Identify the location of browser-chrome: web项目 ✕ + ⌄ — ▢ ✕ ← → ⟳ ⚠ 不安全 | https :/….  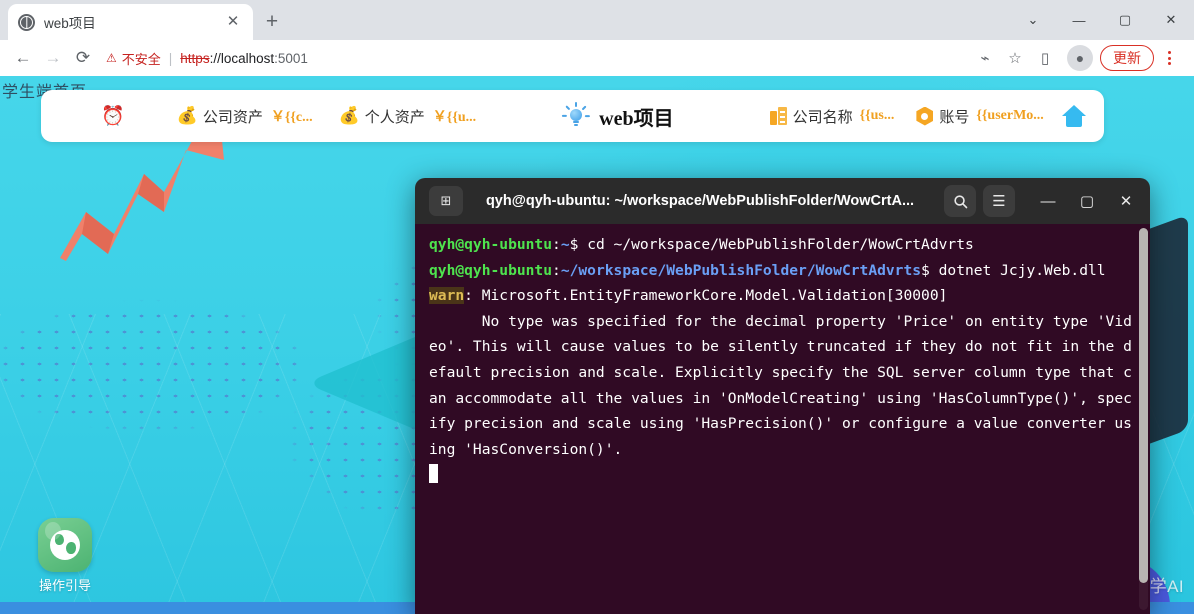
(597, 38).